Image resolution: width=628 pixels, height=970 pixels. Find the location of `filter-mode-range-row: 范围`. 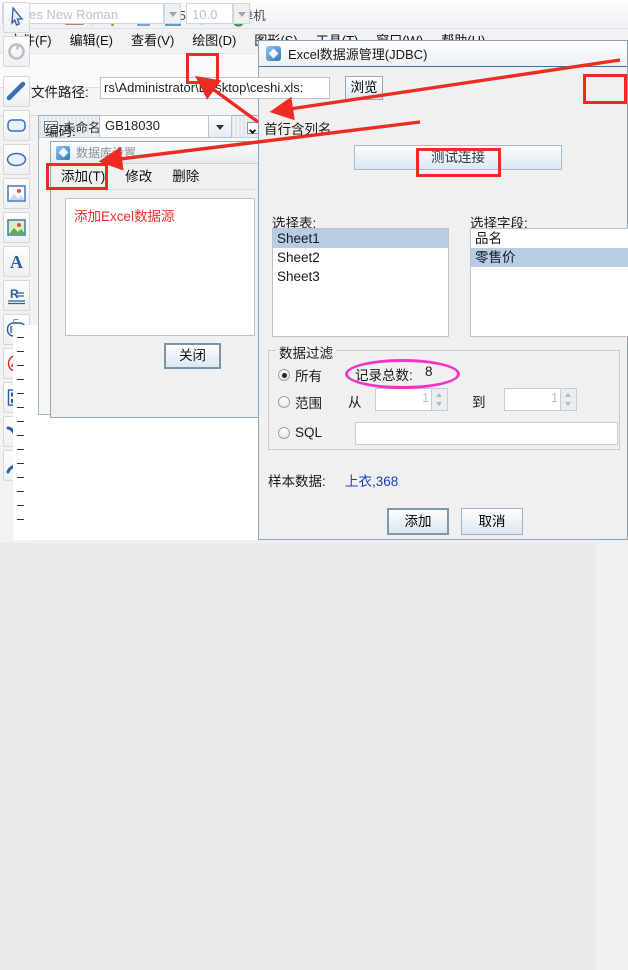

filter-mode-range-row: 范围 is located at coordinates (300, 402).